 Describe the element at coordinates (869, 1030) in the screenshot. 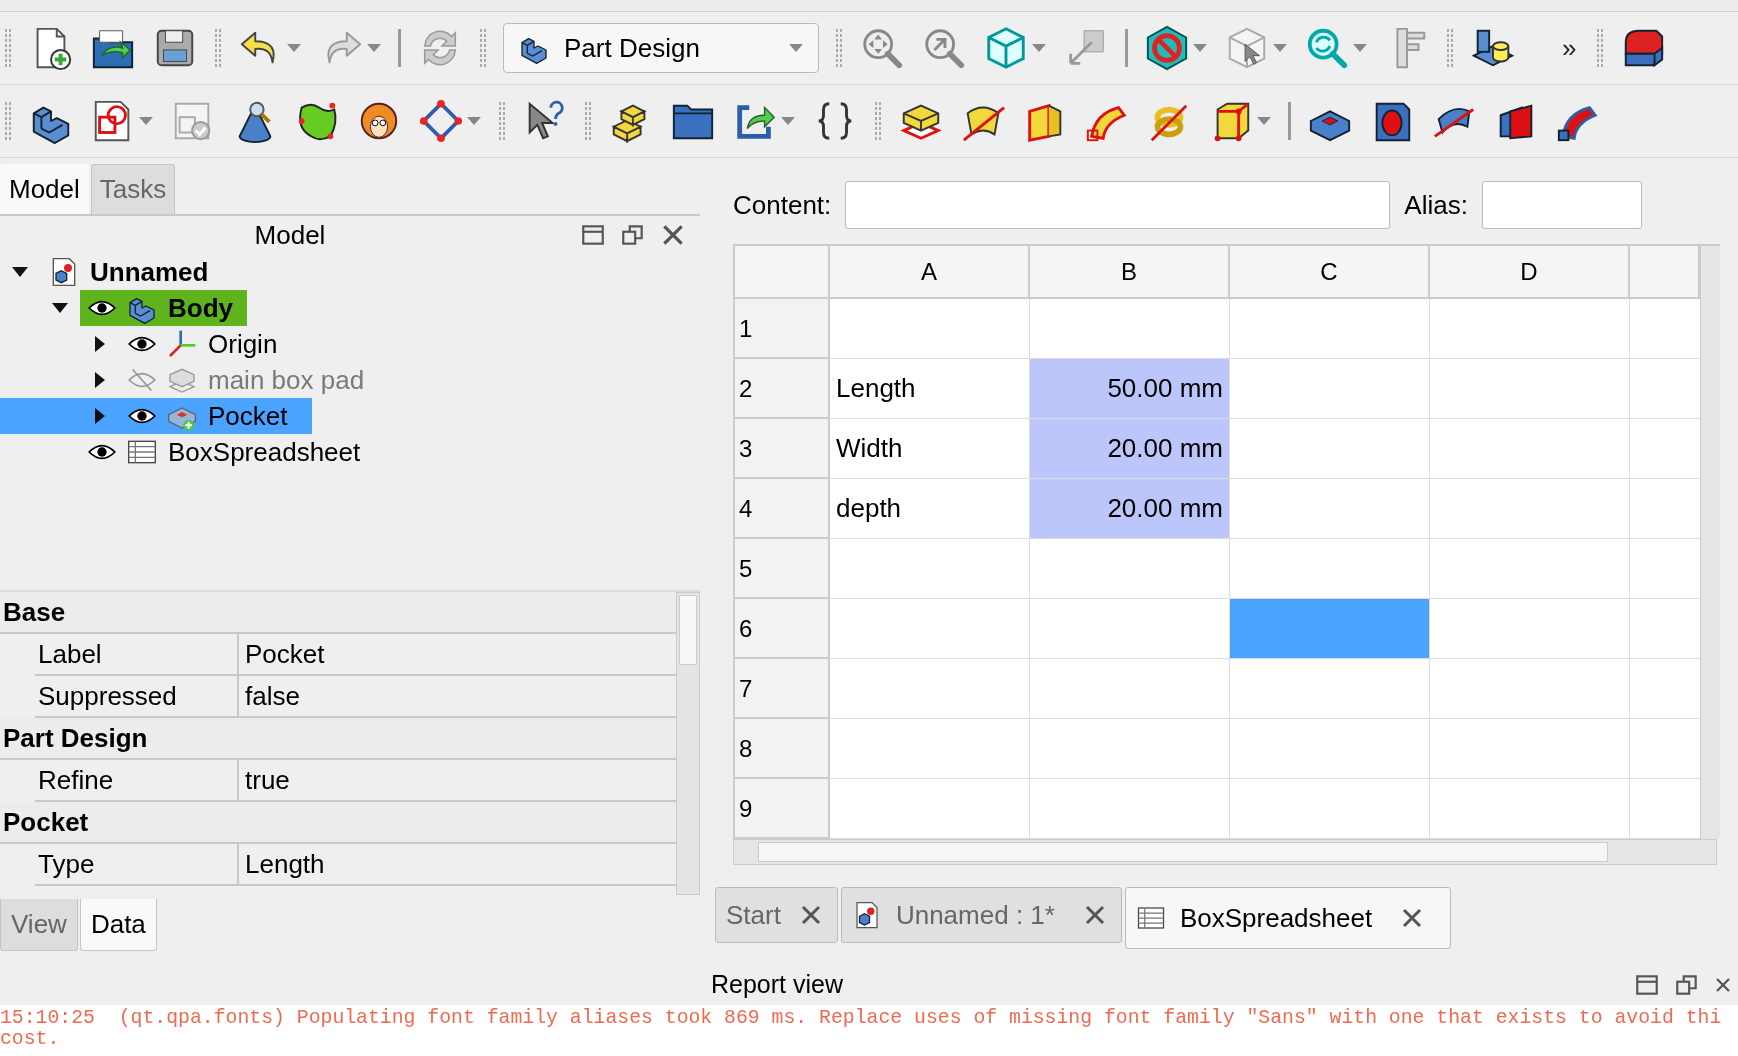

I see `report-log: 15:10:25 (qt.qpa.fonts) Populating font family aliases took 869 ms. Replace uses of missing font family "Sans" with one that exists to avoid thi cost.` at that location.